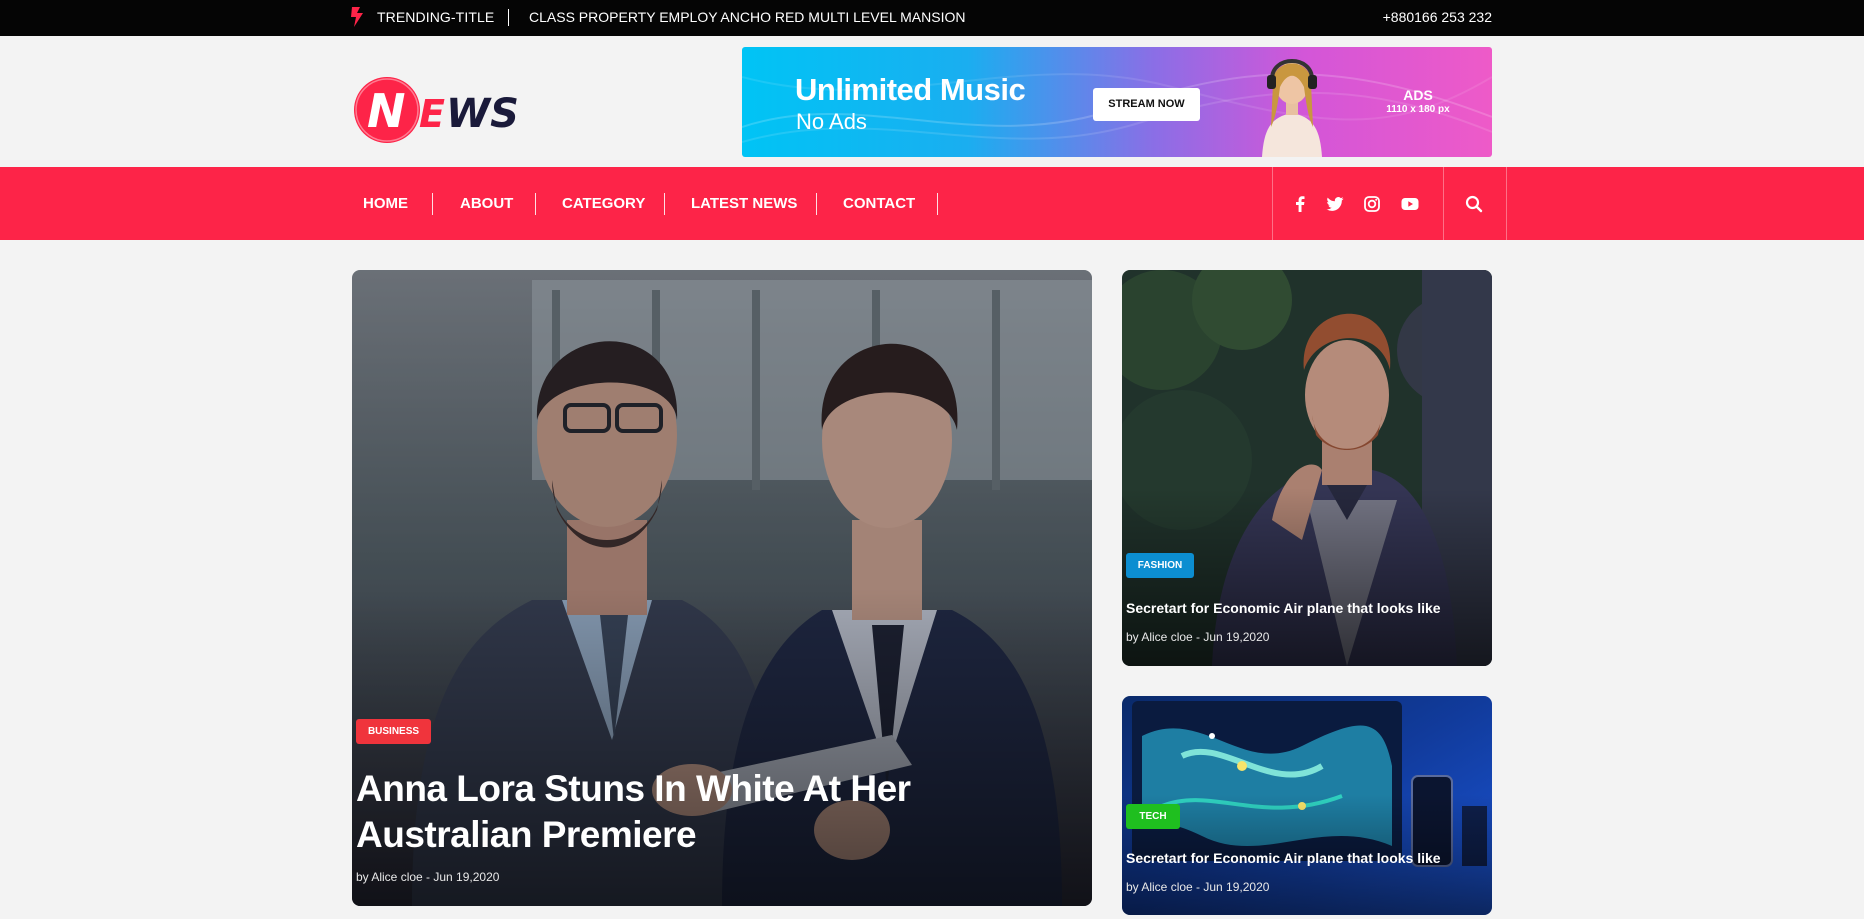 The image size is (1864, 919). I want to click on ad-label: ADS, so click(1418, 95).